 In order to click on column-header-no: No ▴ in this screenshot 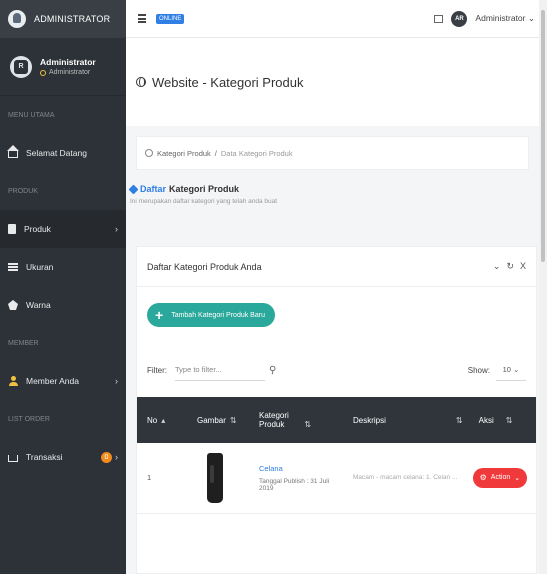, I will do `click(162, 420)`.